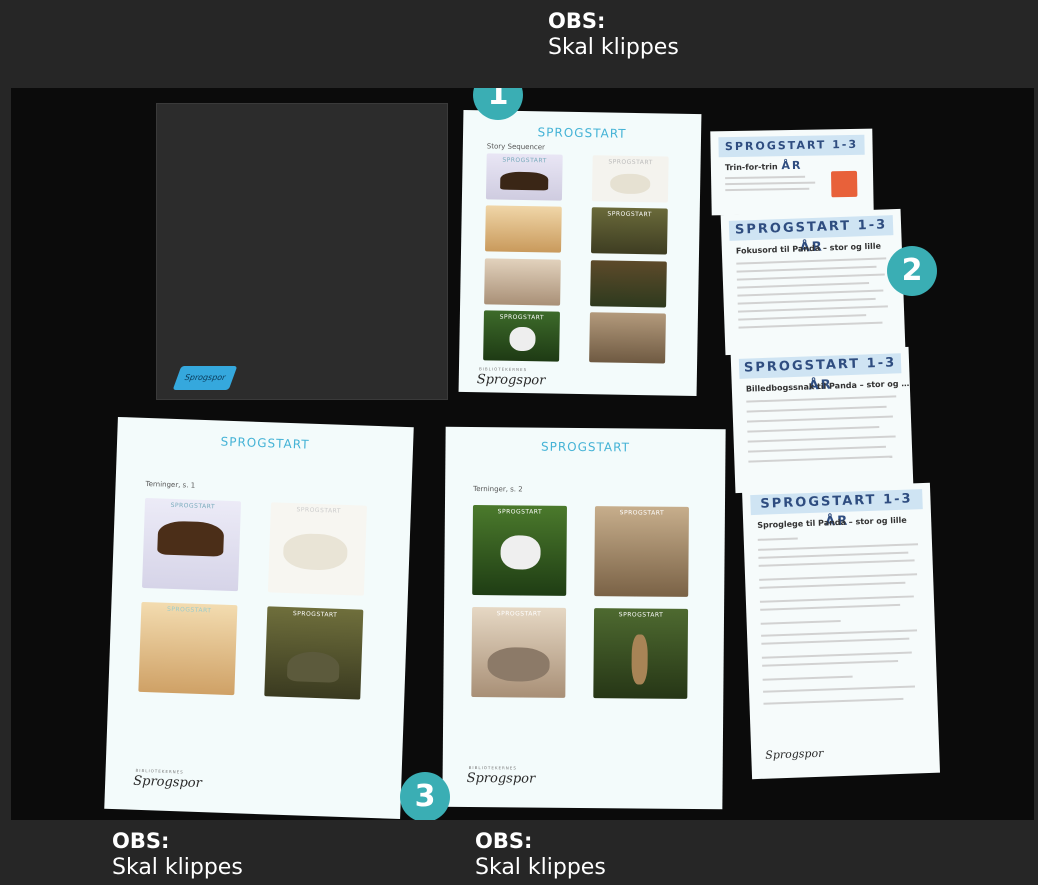 Image resolution: width=1038 pixels, height=885 pixels. I want to click on note-bottom-left: OBS: Skal klippes, so click(177, 855).